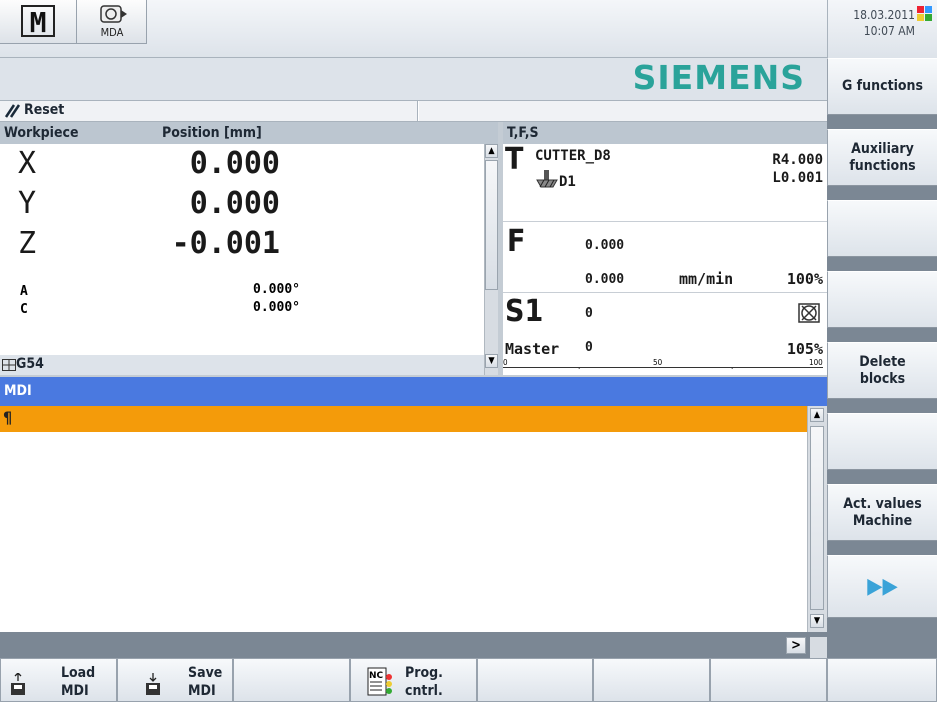  I want to click on spindle-stop-icon, so click(809, 313).